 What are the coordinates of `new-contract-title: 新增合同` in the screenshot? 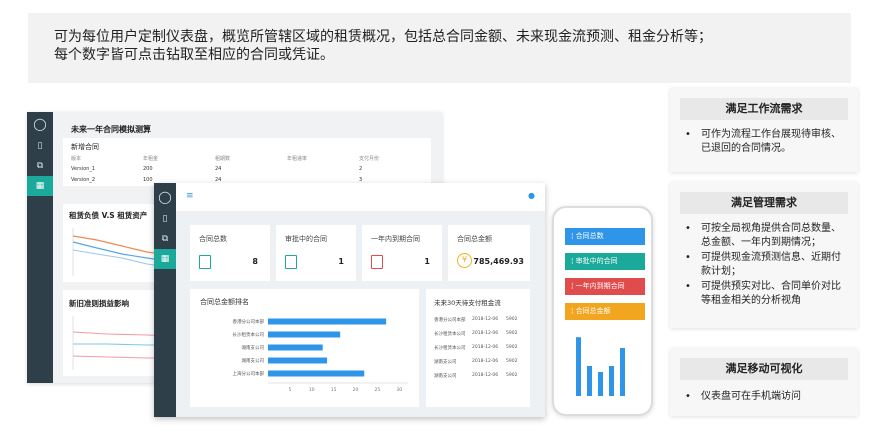 It's located at (85, 147).